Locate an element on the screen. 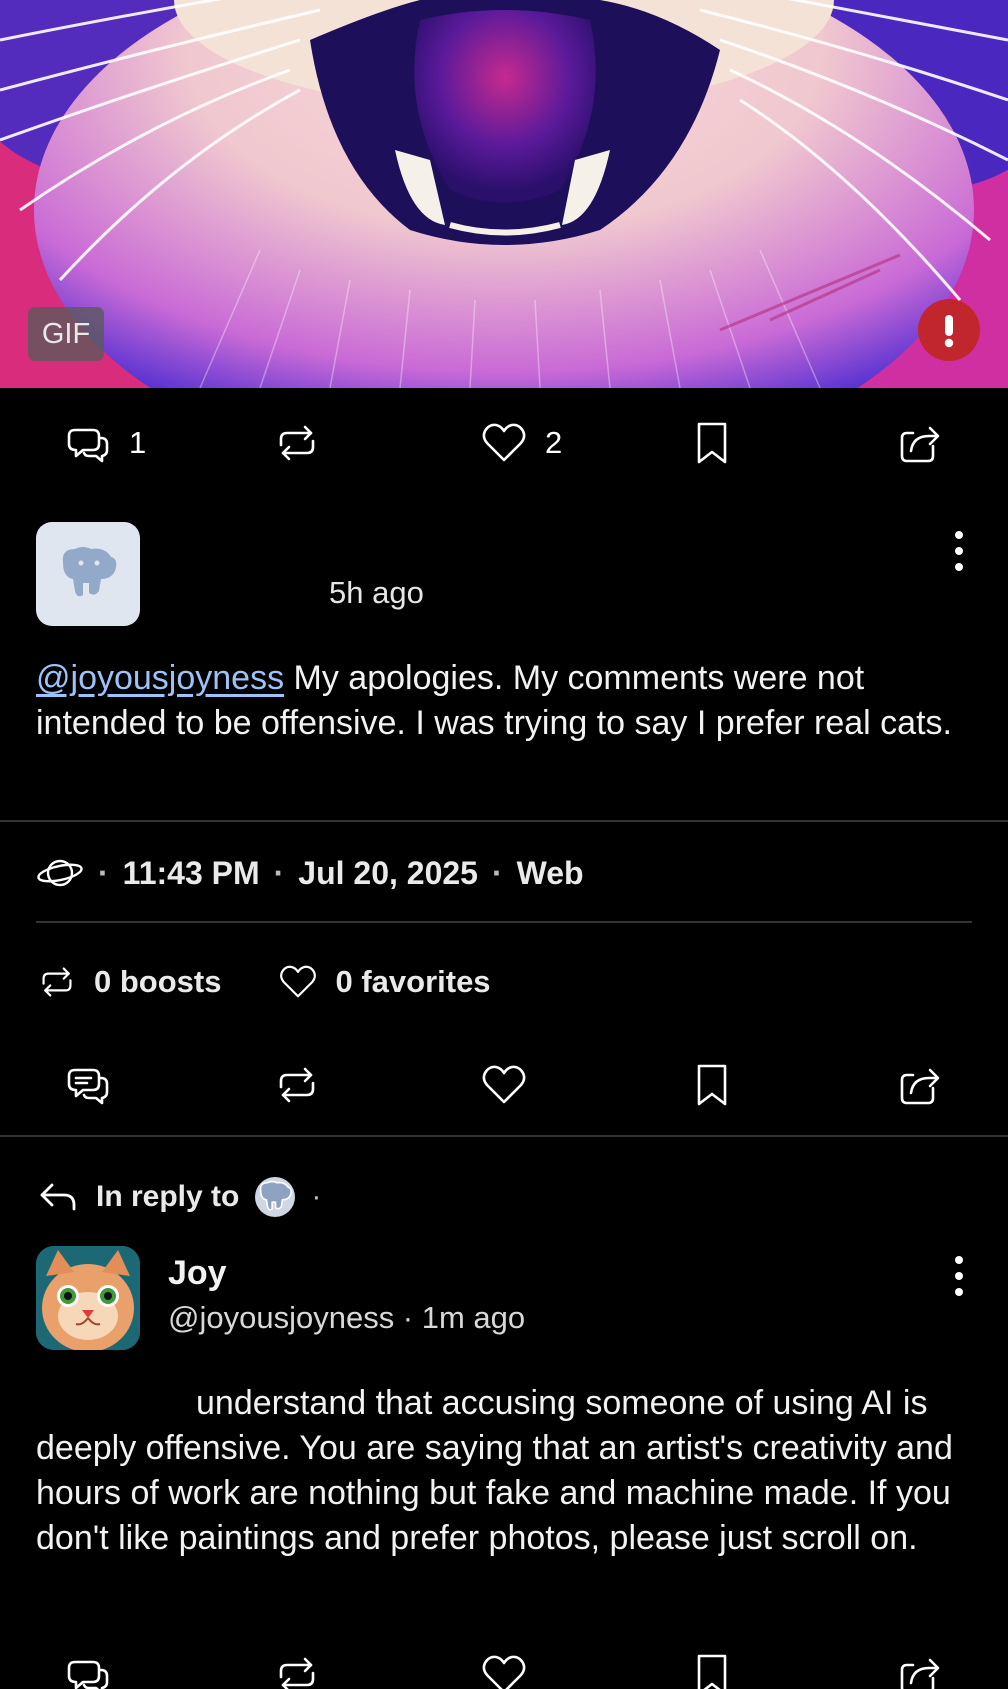 This screenshot has width=1008, height=1689. reply-arrow-icon is located at coordinates (58, 1197).